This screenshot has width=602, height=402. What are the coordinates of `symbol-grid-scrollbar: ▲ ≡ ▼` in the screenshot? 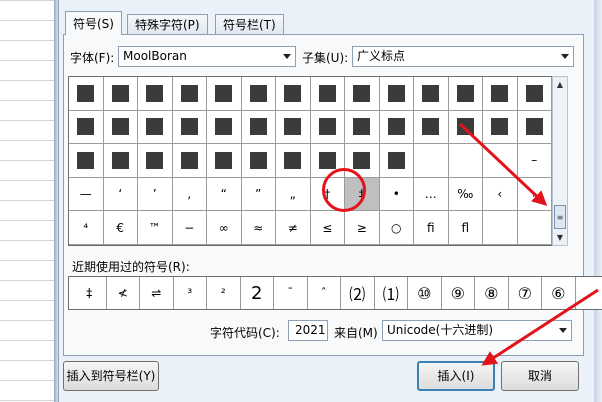 It's located at (560, 161).